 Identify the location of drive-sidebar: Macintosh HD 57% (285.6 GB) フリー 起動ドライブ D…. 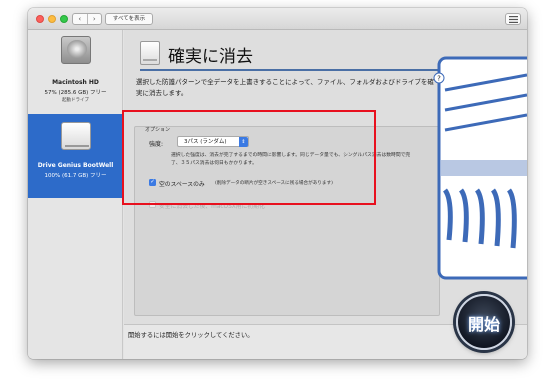
(75, 194).